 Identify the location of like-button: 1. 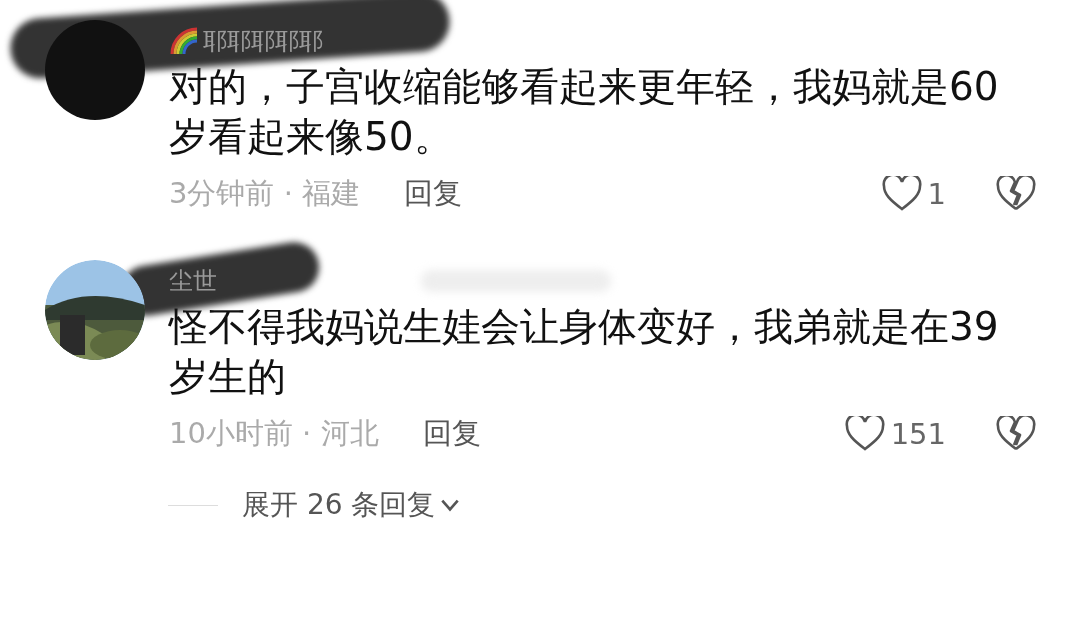
(913, 194).